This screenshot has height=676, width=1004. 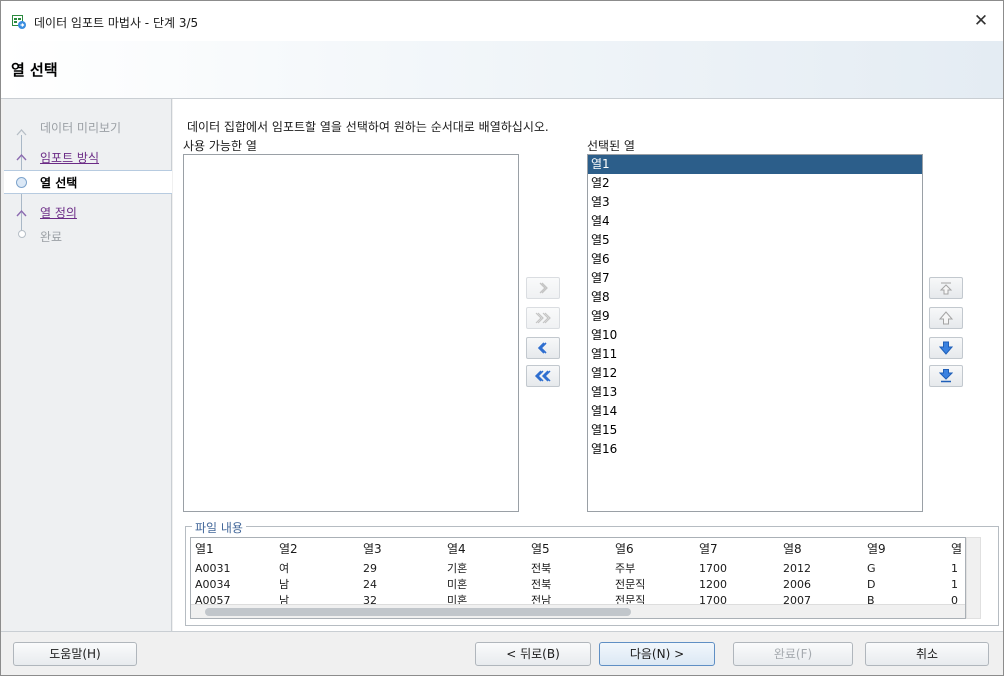 I want to click on cancel-button: 취소, so click(x=927, y=654).